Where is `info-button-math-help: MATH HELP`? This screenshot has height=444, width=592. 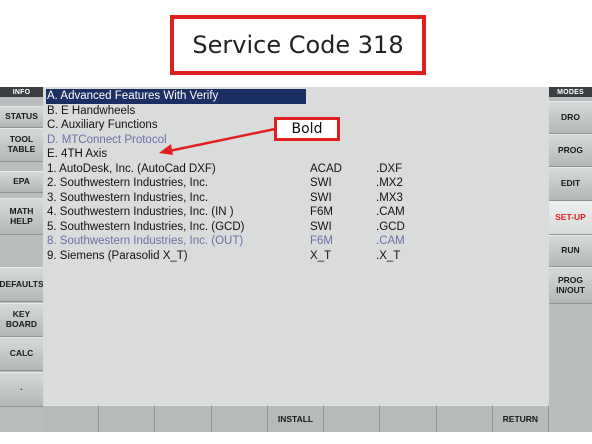
info-button-math-help: MATH HELP is located at coordinates (21, 216).